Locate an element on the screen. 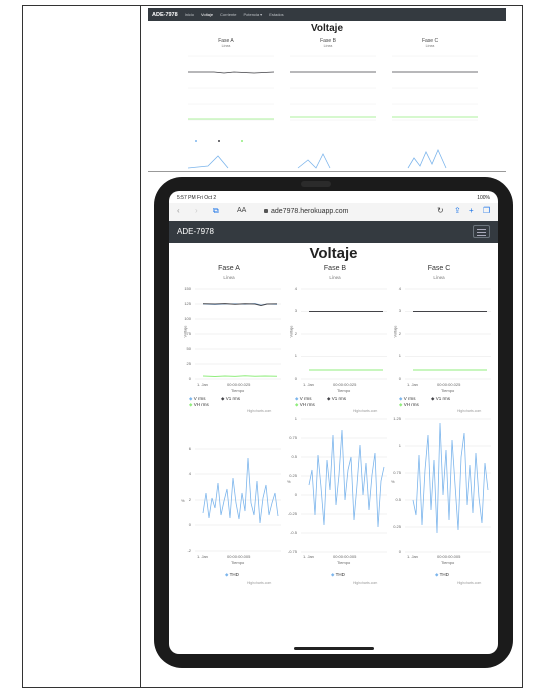 This screenshot has width=545, height=697. y-tick: 0.5 is located at coordinates (294, 456).